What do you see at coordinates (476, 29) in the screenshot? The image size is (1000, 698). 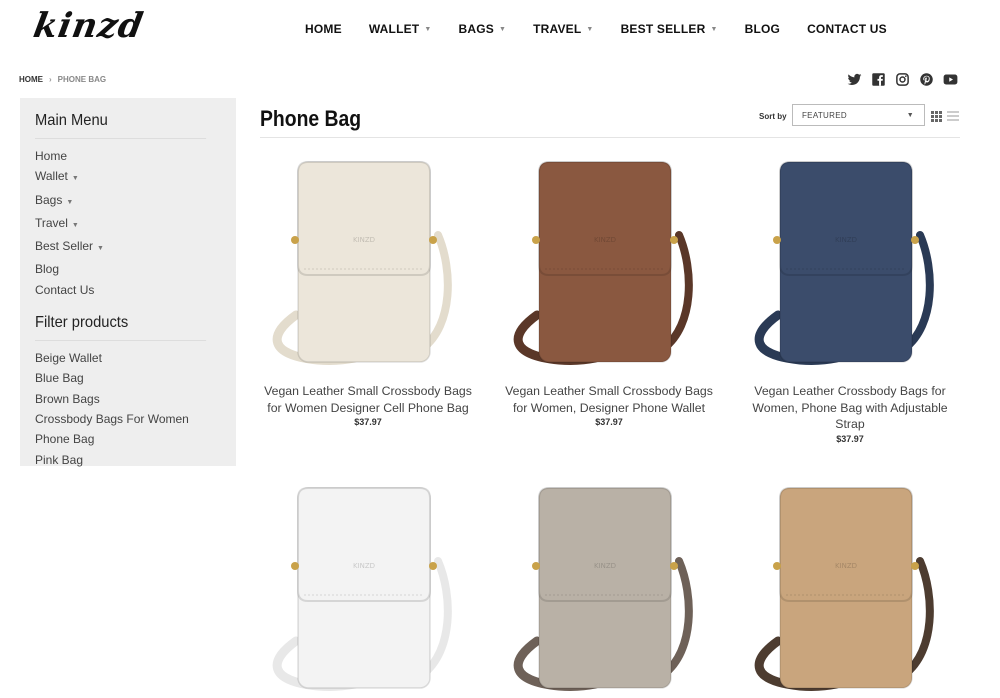 I see `nav-label: BAGS` at bounding box center [476, 29].